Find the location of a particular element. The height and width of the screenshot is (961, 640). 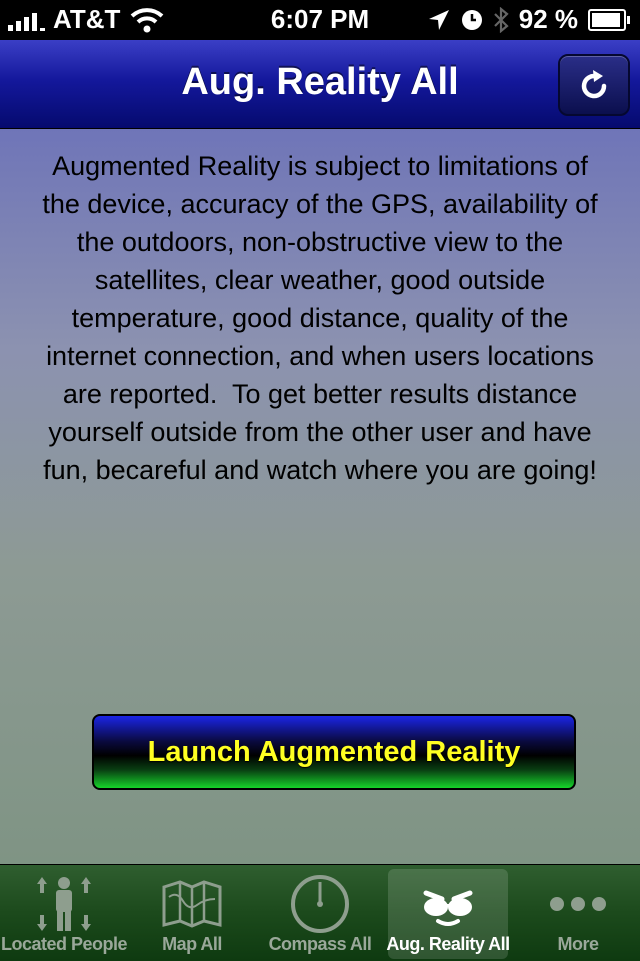

page-title: Aug. Reality All is located at coordinates (320, 82).